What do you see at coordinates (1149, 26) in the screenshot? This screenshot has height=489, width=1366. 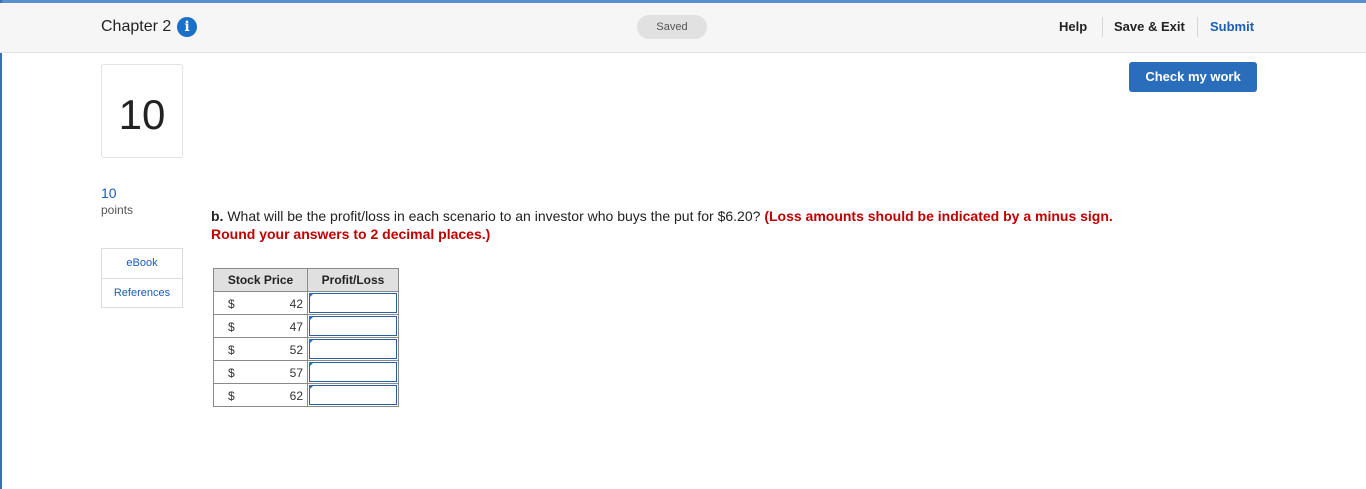 I see `save-exit-button: Save & Exit` at bounding box center [1149, 26].